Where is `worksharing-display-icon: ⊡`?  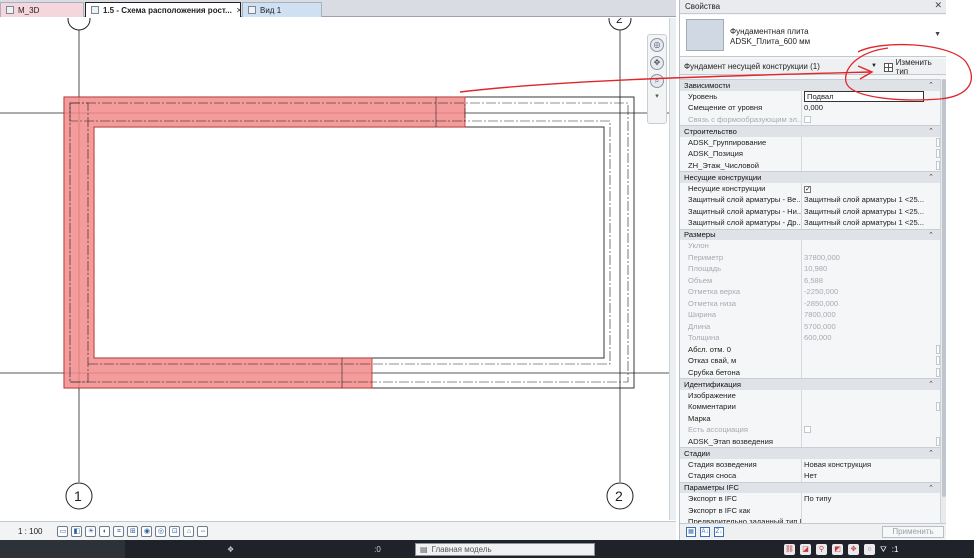 worksharing-display-icon: ⊡ is located at coordinates (175, 531).